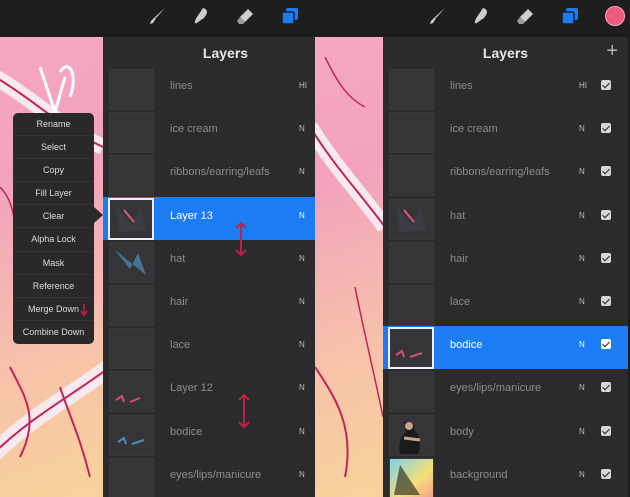  I want to click on layer-row: Layer 12 N, so click(209, 391).